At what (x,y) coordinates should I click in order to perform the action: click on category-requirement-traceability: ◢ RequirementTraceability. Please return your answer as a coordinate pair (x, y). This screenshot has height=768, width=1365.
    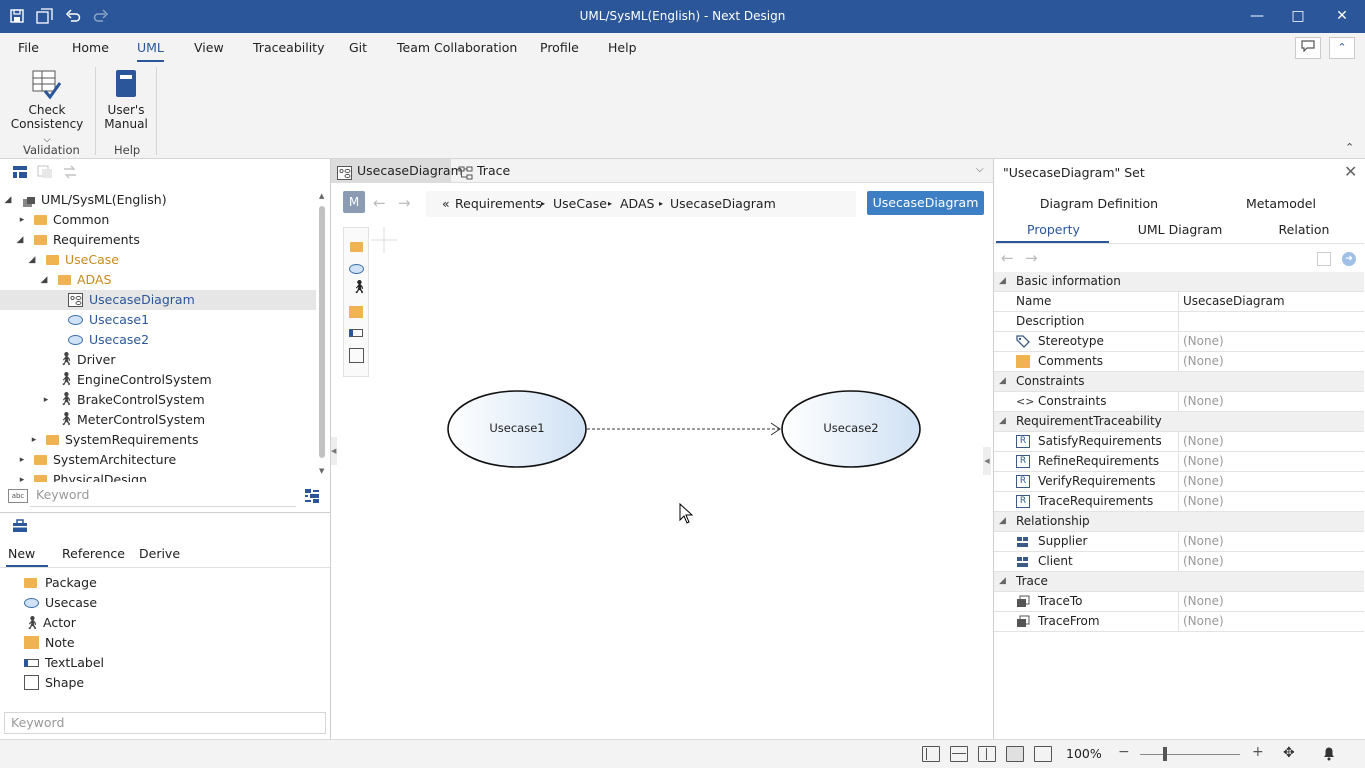
    Looking at the image, I should click on (1179, 422).